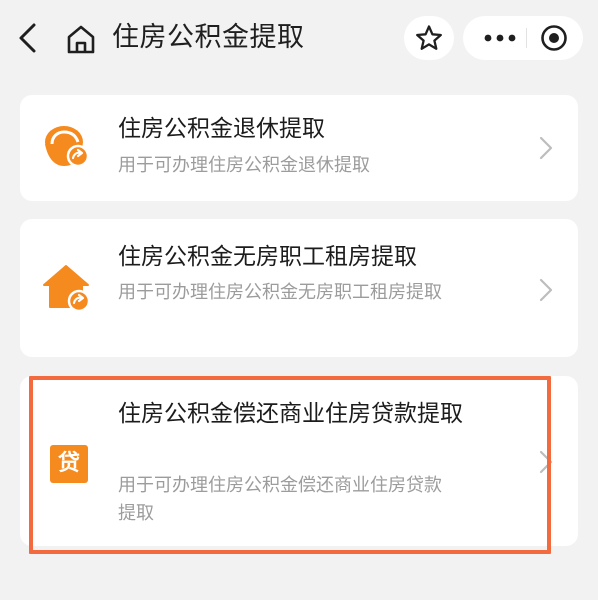 The width and height of the screenshot is (598, 600). Describe the element at coordinates (28, 38) in the screenshot. I see `back-arrow-icon` at that location.